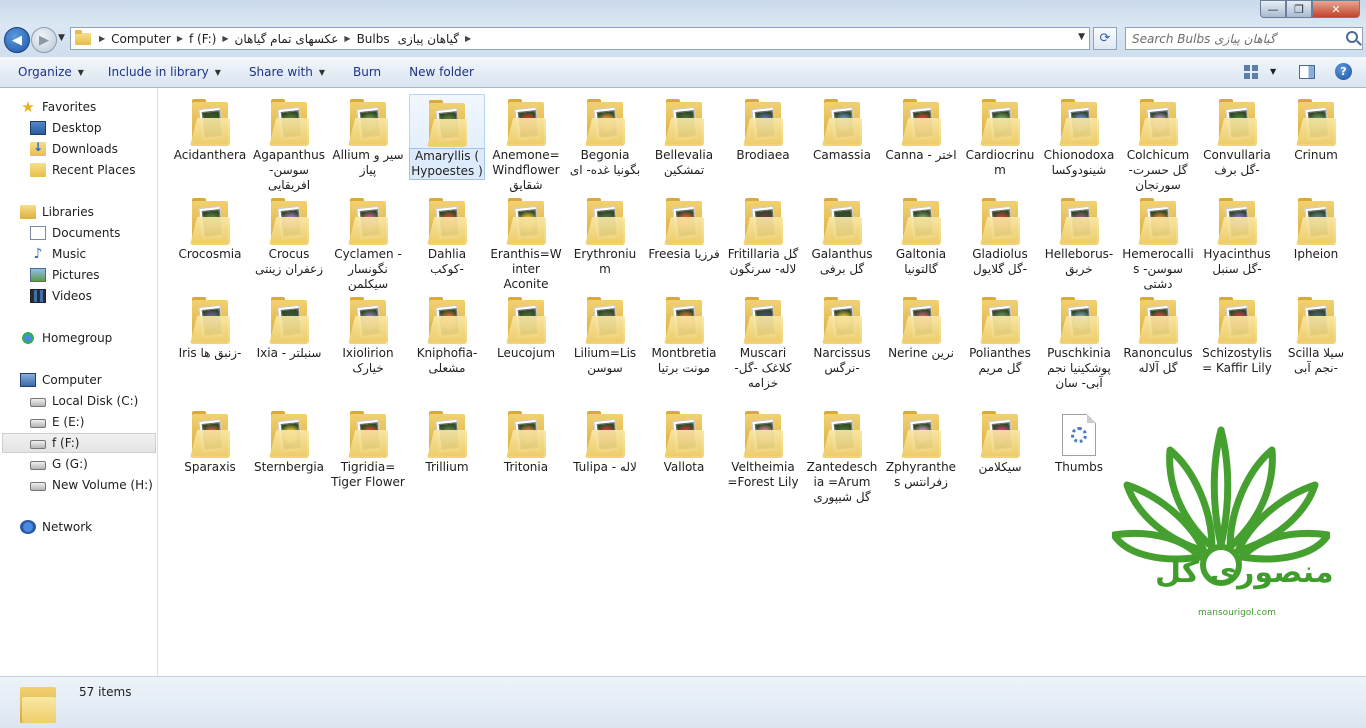 This screenshot has width=1366, height=728. I want to click on breadcrumb-drive-f: f (F:), so click(202, 39).